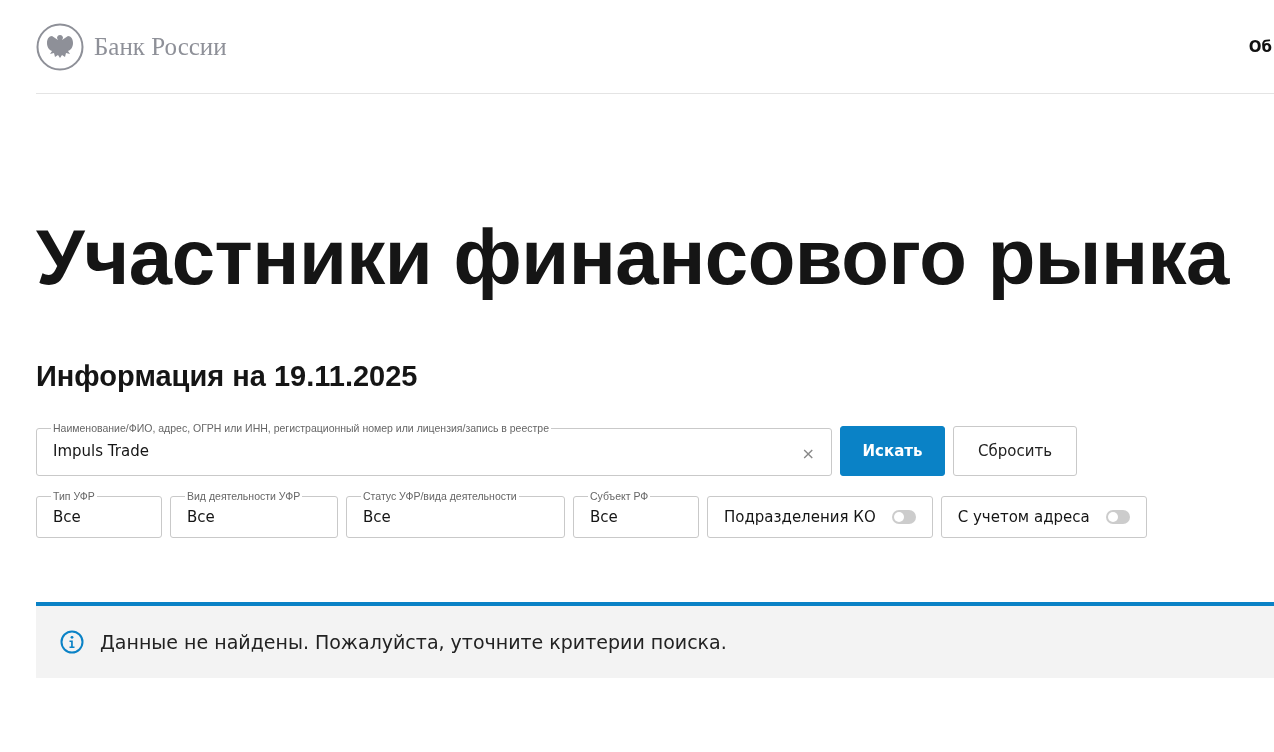 The image size is (1274, 752). I want to click on toggle-filter: Подразделения КО, so click(820, 517).